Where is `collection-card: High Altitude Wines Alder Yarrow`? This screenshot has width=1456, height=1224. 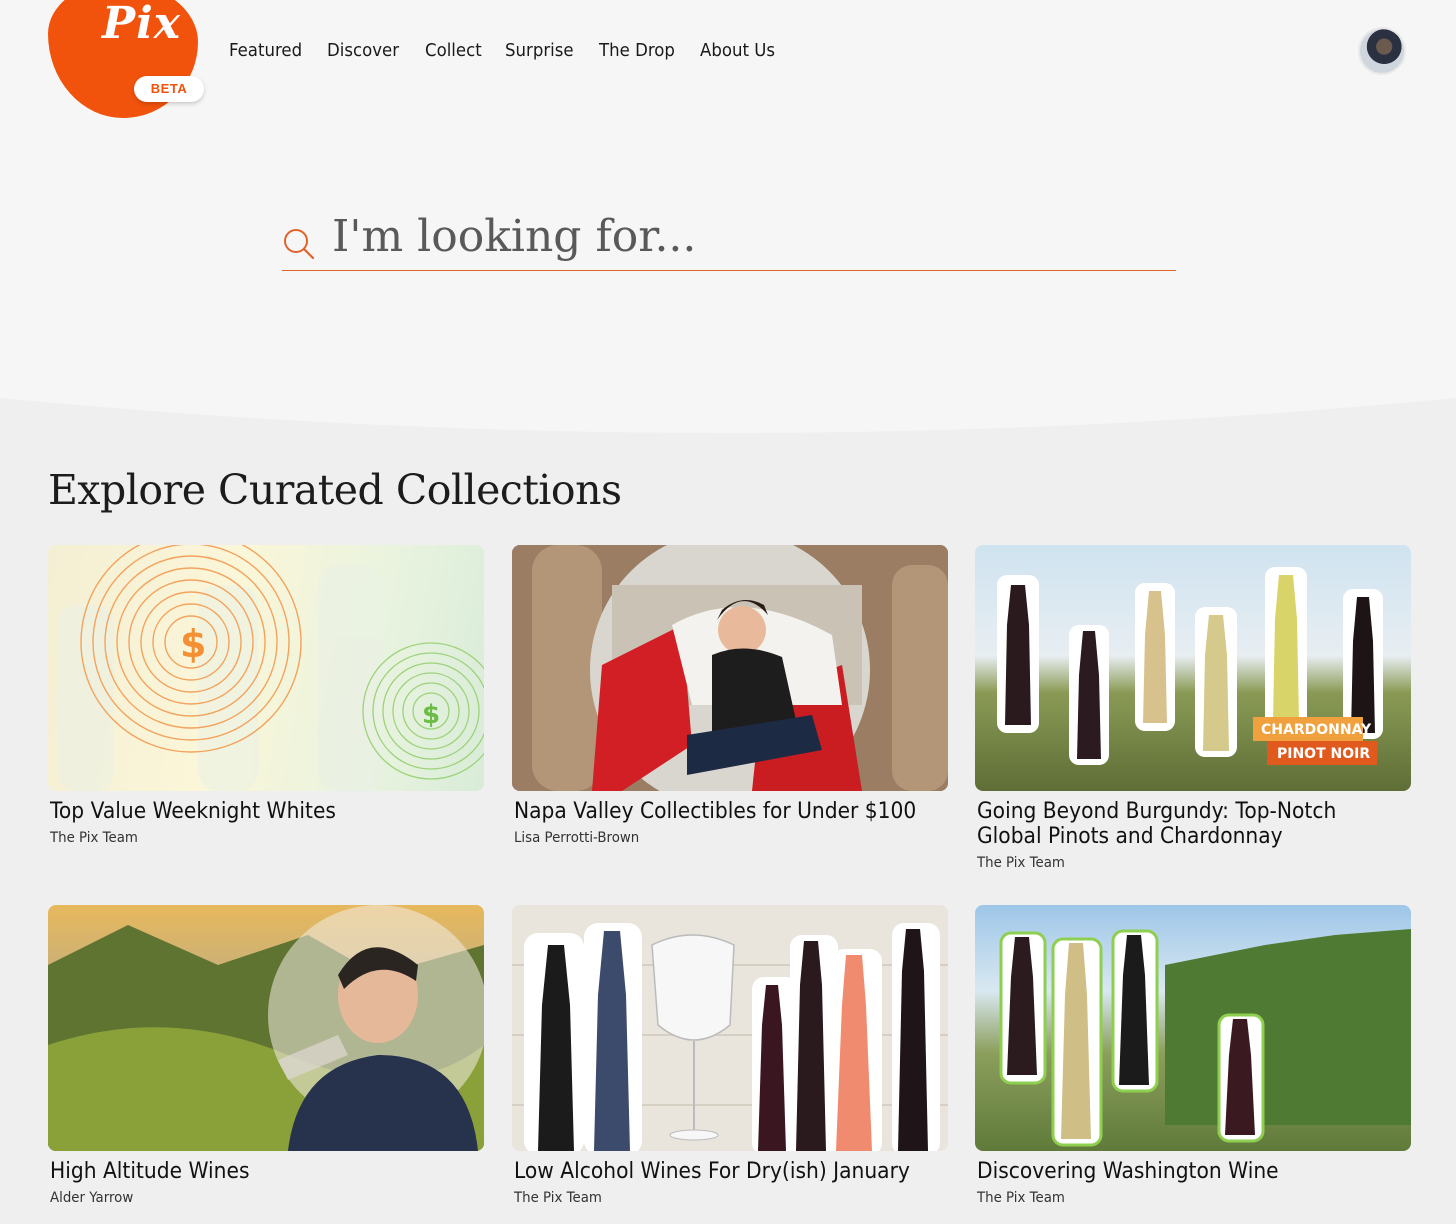
collection-card: High Altitude Wines Alder Yarrow is located at coordinates (266, 1055).